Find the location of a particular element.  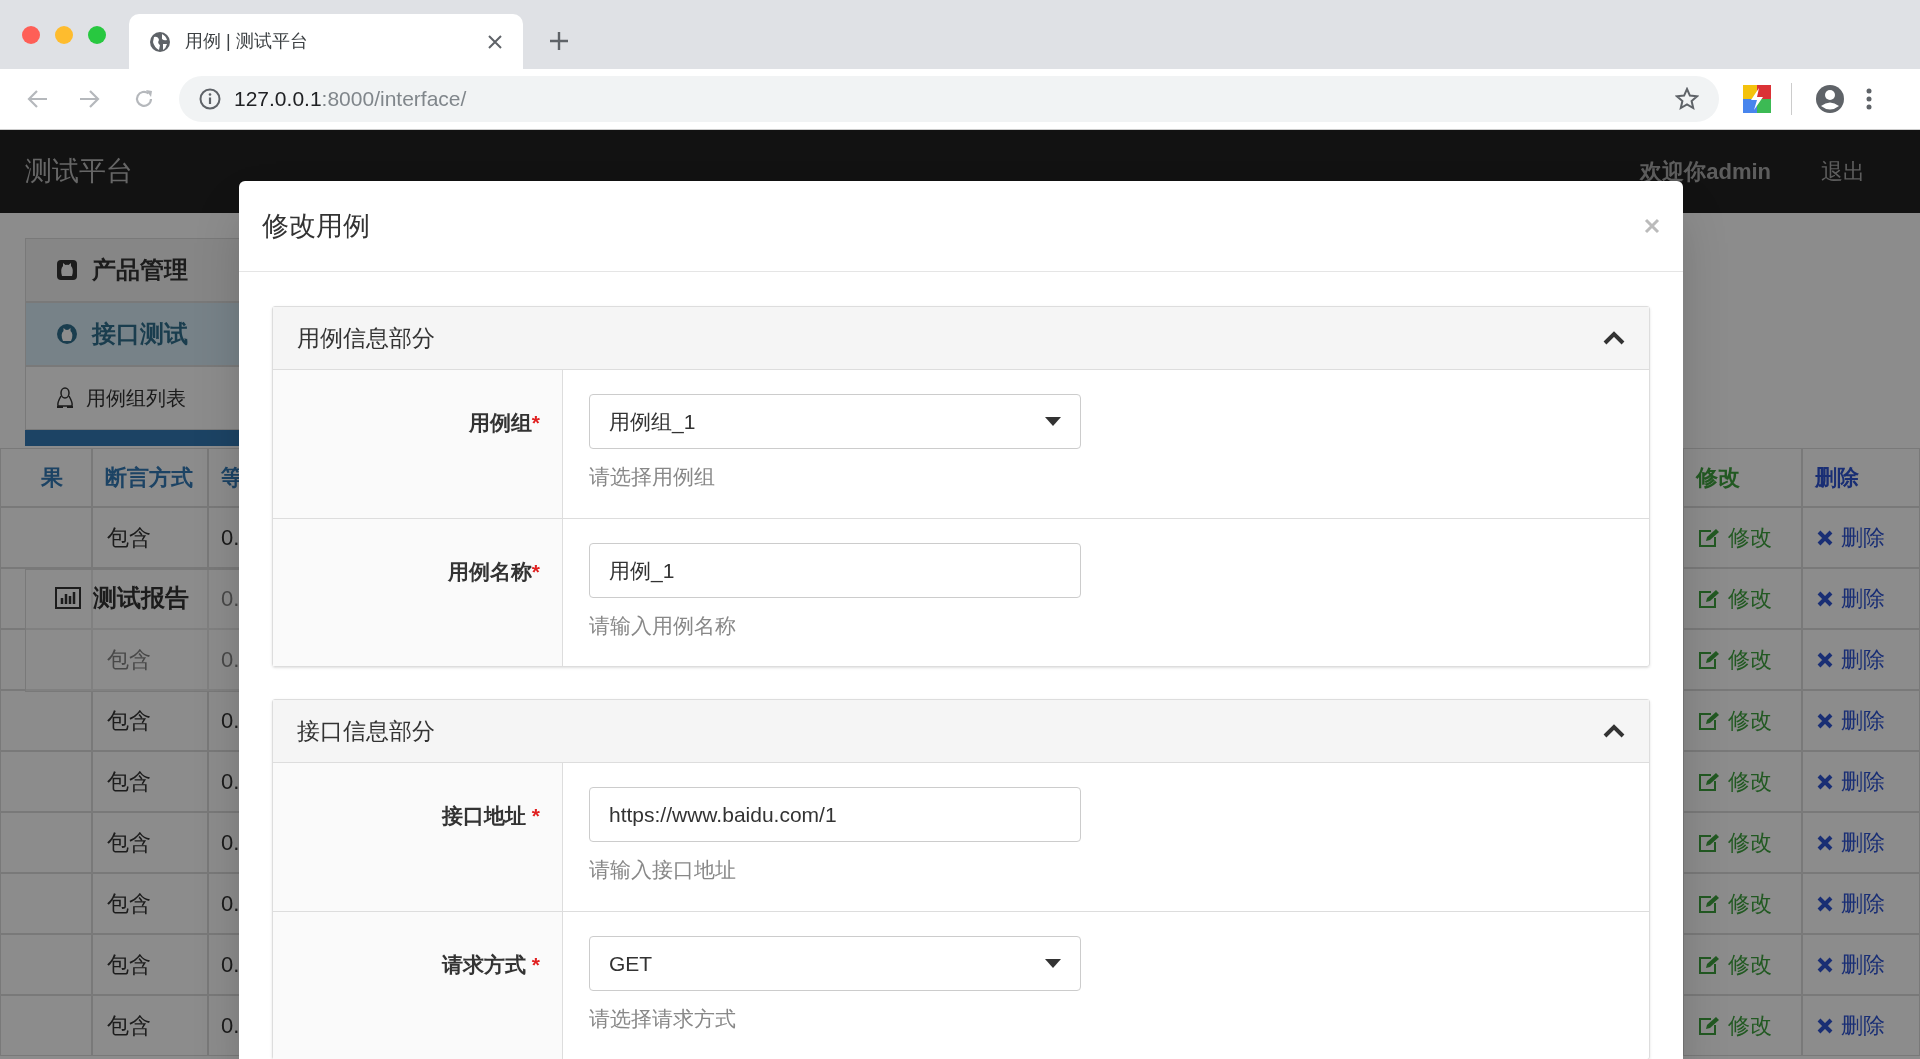

input-field: 用例_1 is located at coordinates (835, 570).